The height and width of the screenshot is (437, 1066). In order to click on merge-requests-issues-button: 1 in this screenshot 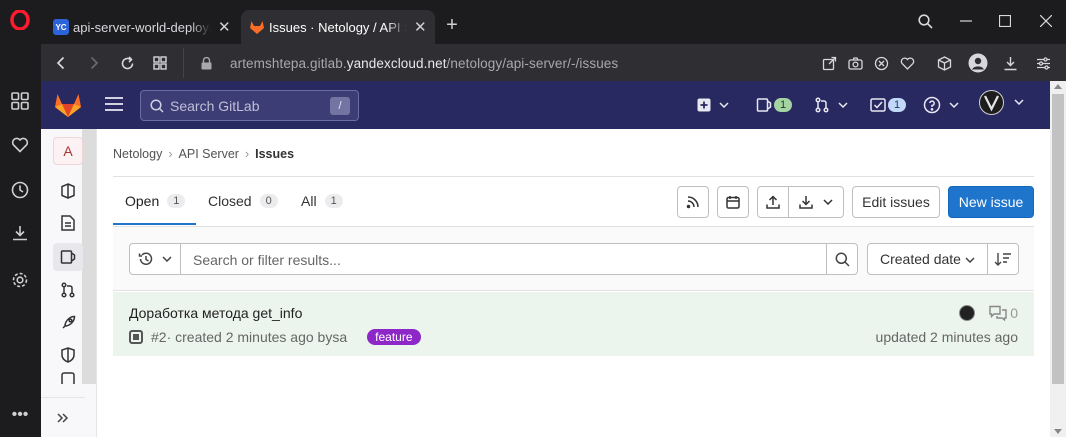, I will do `click(774, 105)`.